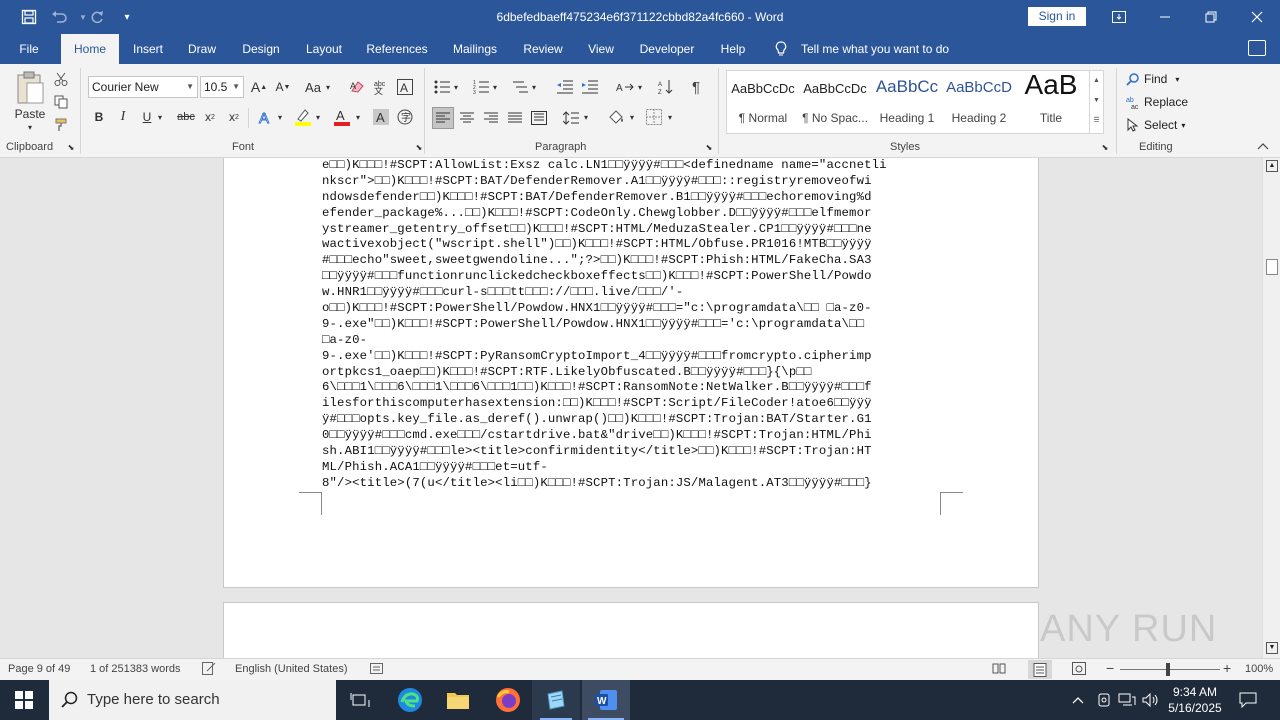 The image size is (1280, 720). What do you see at coordinates (1227, 668) in the screenshot?
I see `zoom-in-icon: +` at bounding box center [1227, 668].